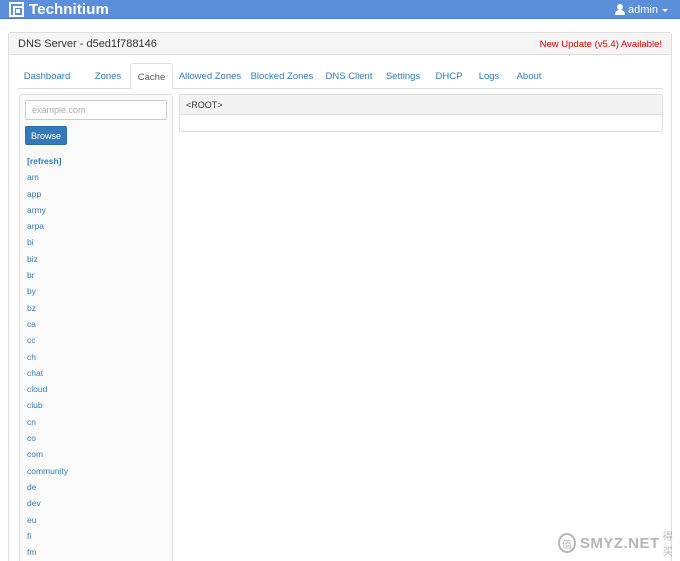 This screenshot has width=680, height=561. What do you see at coordinates (489, 76) in the screenshot?
I see `tab-logs: Logs` at bounding box center [489, 76].